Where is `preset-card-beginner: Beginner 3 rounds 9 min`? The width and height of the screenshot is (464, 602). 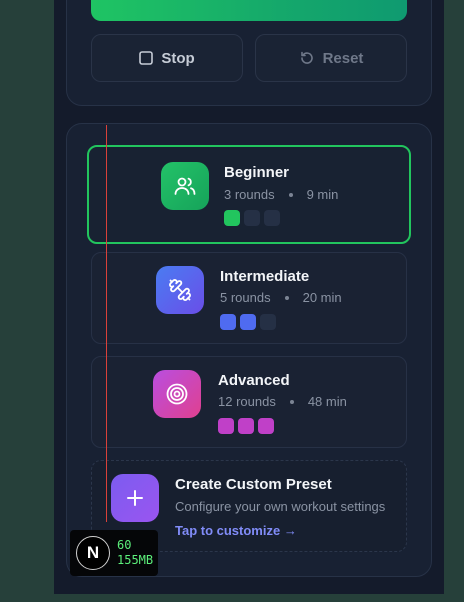
preset-card-beginner: Beginner 3 rounds 9 min is located at coordinates (249, 194).